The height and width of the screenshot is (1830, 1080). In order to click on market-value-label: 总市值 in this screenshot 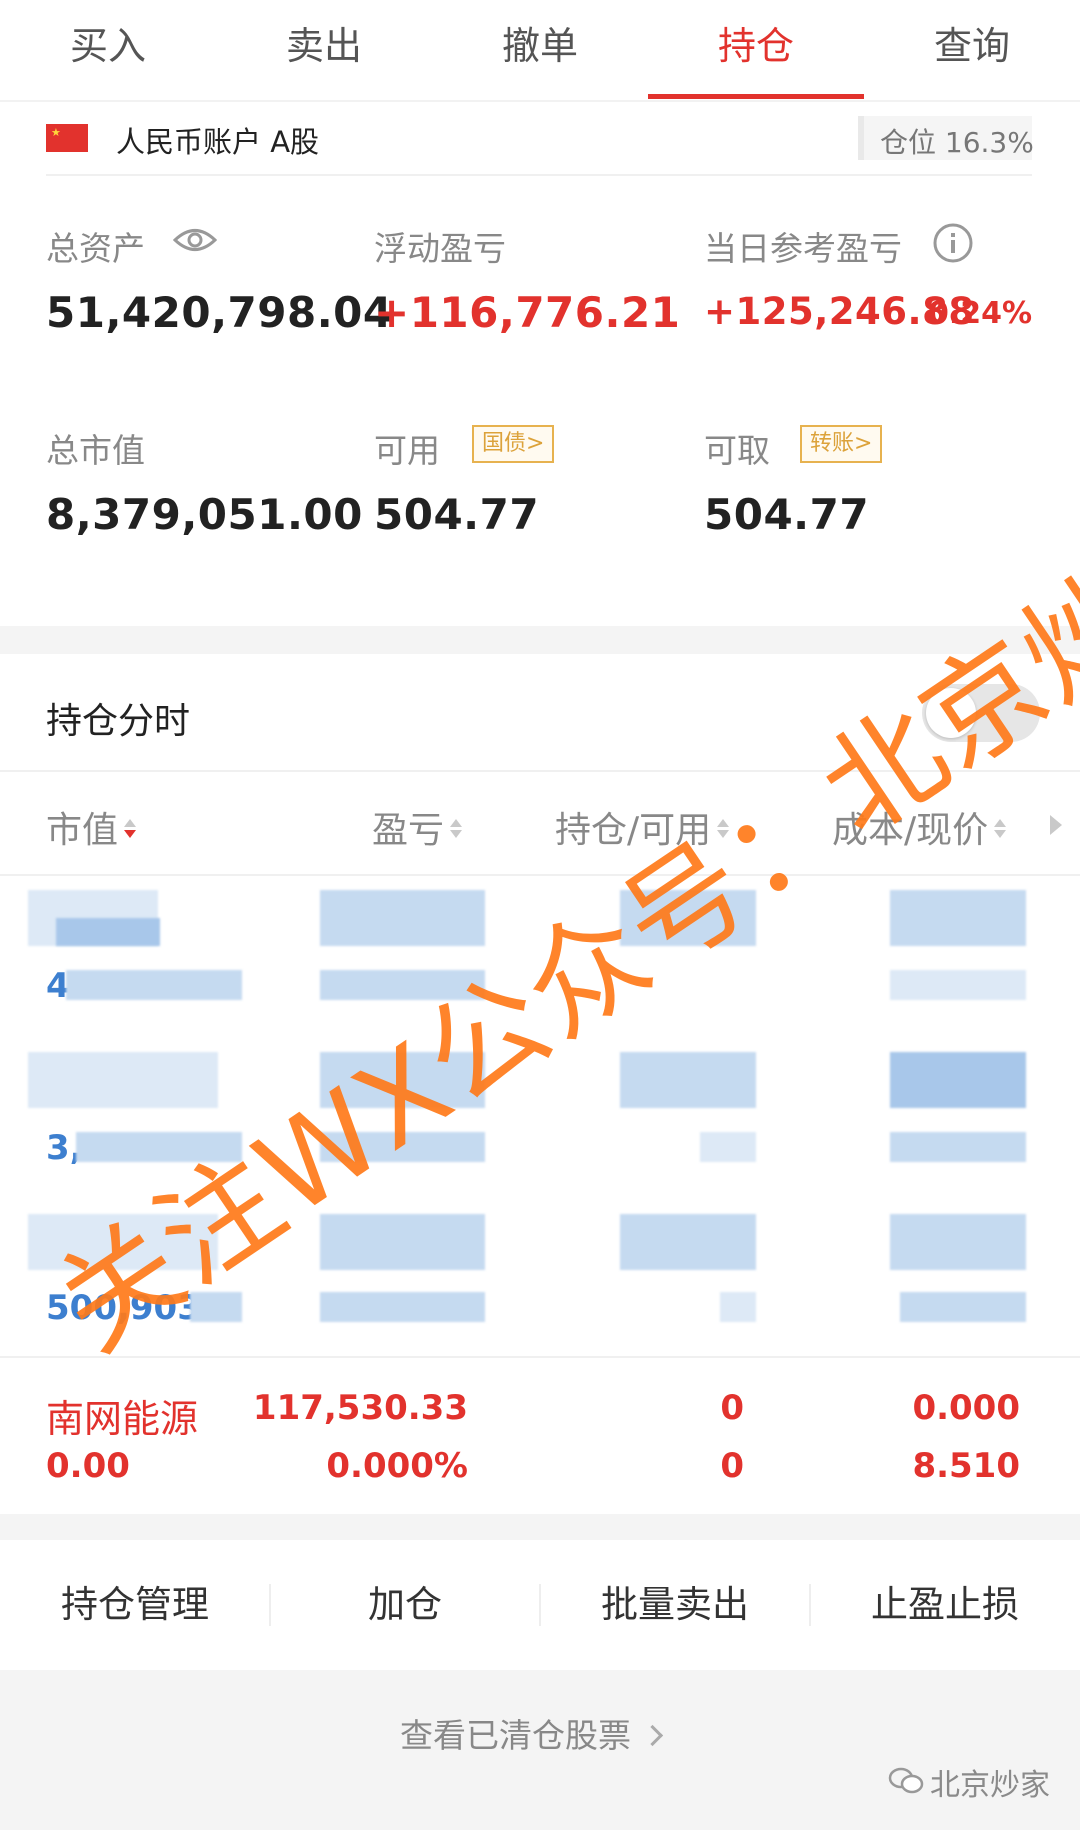, I will do `click(95, 450)`.